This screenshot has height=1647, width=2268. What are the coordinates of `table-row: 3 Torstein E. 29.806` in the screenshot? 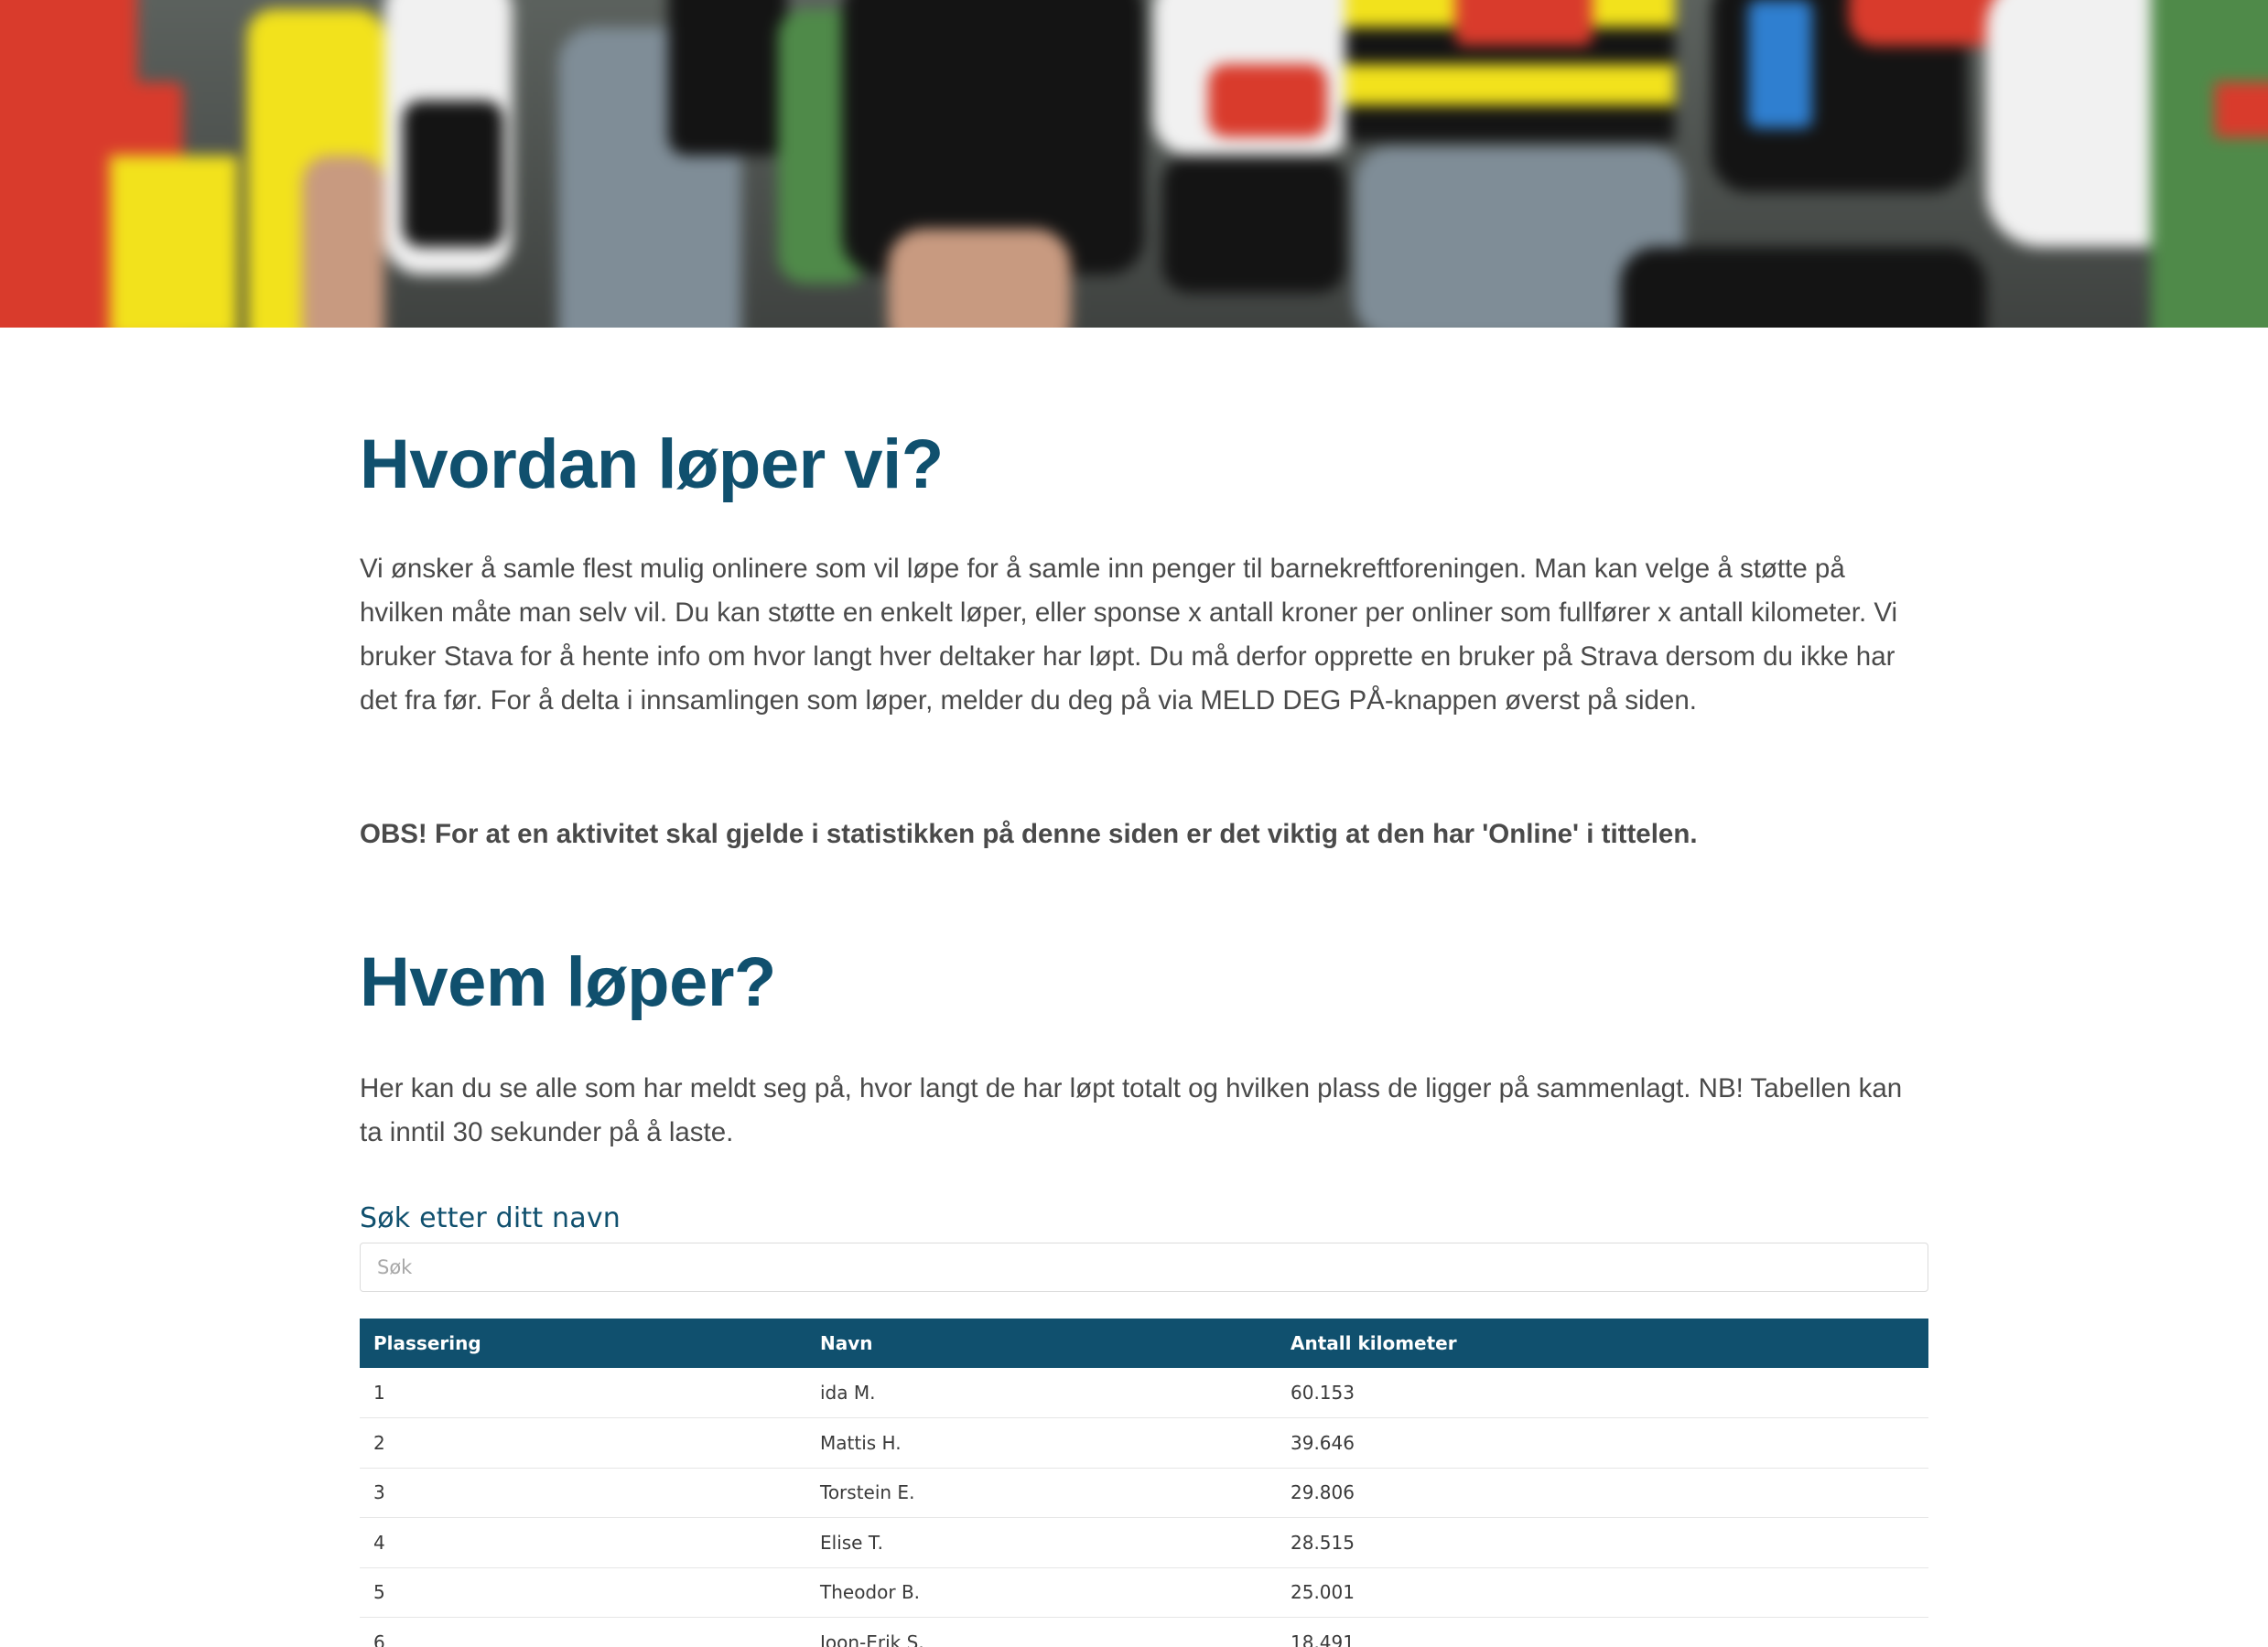 It's located at (1144, 1493).